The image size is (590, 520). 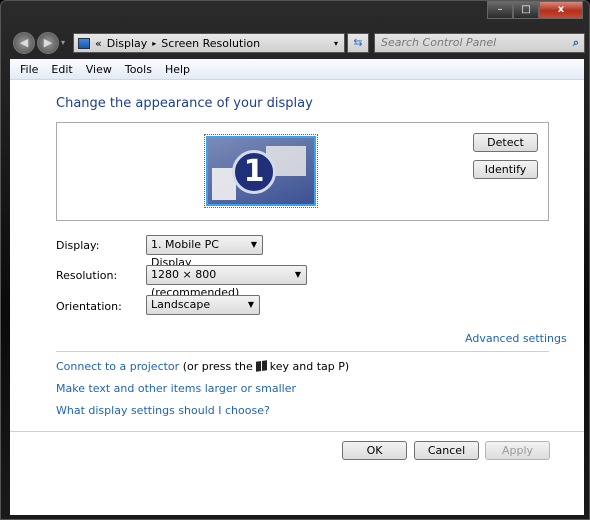 I want to click on forward-button: ▶, so click(x=48, y=43).